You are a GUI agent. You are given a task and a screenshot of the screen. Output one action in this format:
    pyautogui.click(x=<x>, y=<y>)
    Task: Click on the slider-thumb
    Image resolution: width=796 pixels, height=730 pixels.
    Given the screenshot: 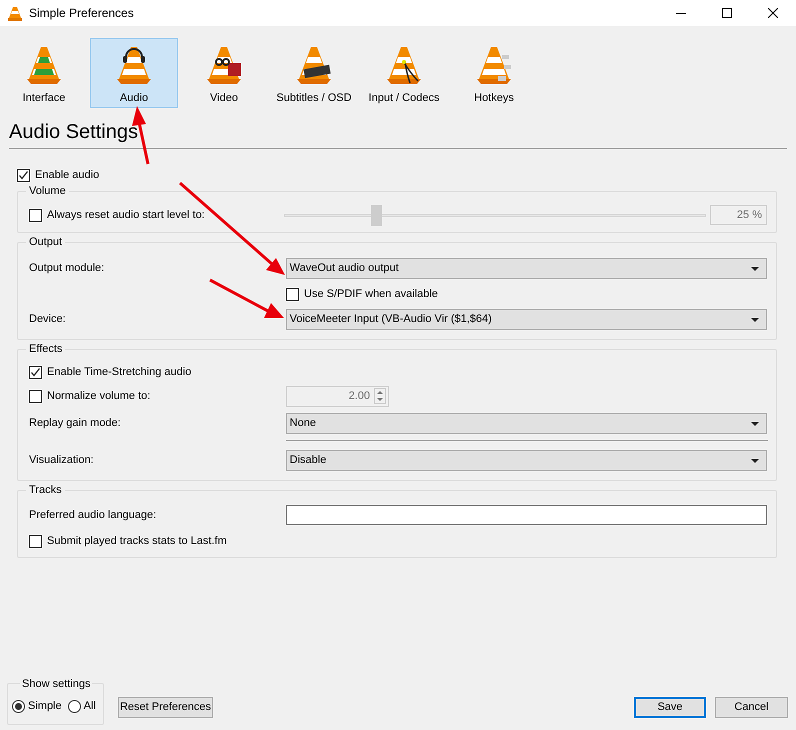 What is the action you would take?
    pyautogui.click(x=376, y=215)
    